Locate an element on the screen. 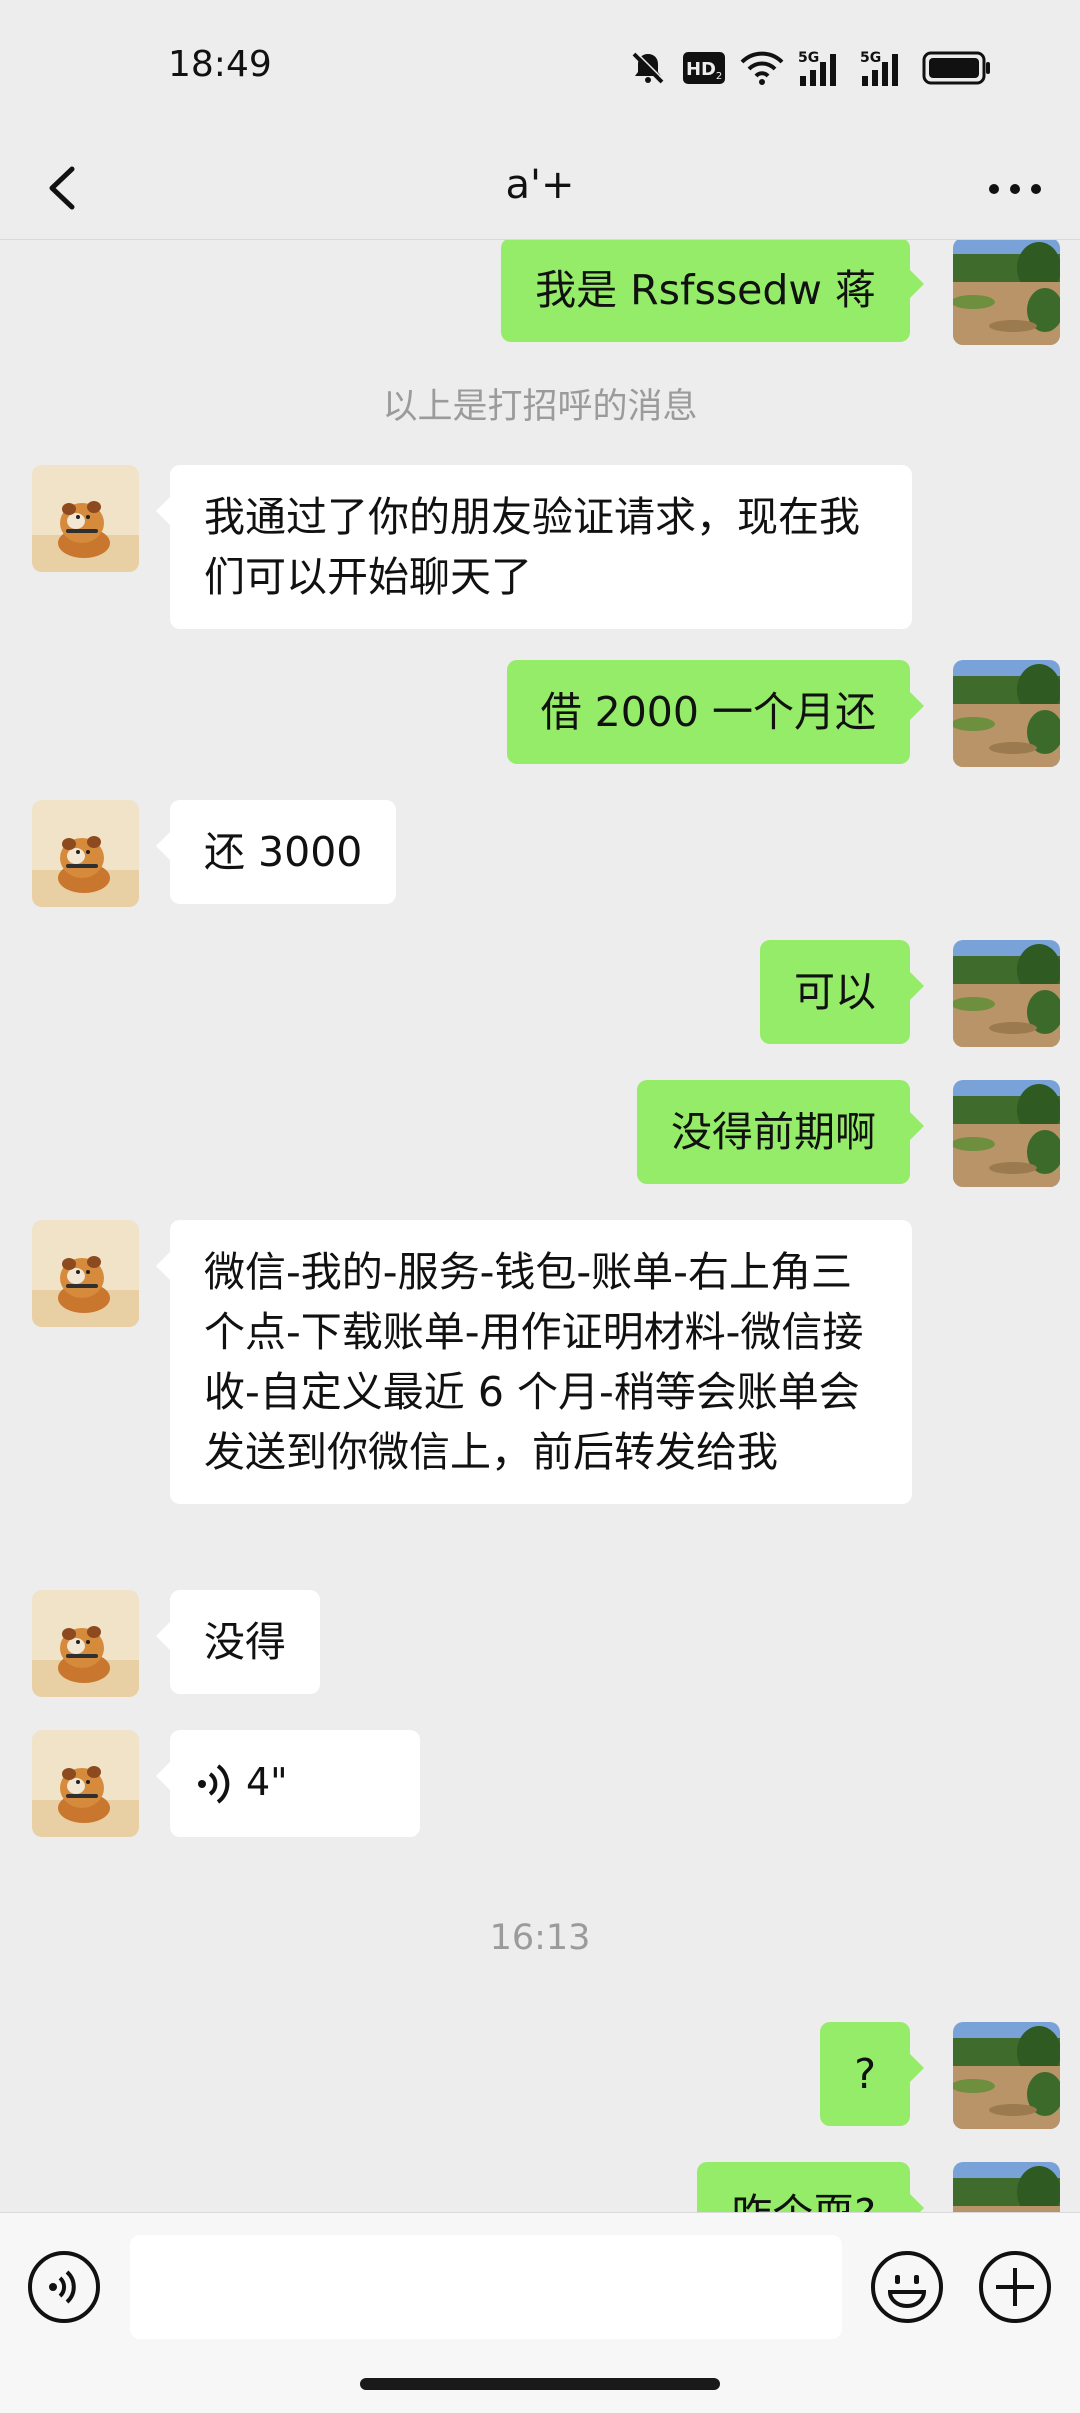 Image resolution: width=1080 pixels, height=2413 pixels. voice-input-icon is located at coordinates (64, 2289).